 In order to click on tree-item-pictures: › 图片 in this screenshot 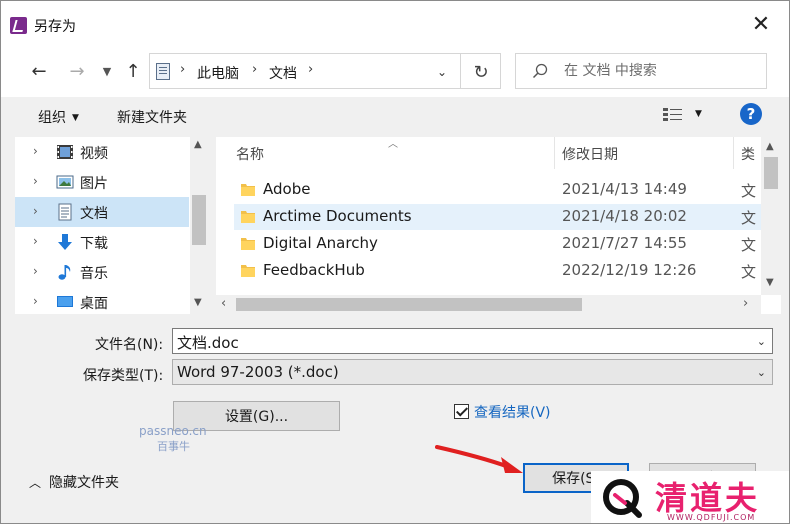, I will do `click(102, 182)`.